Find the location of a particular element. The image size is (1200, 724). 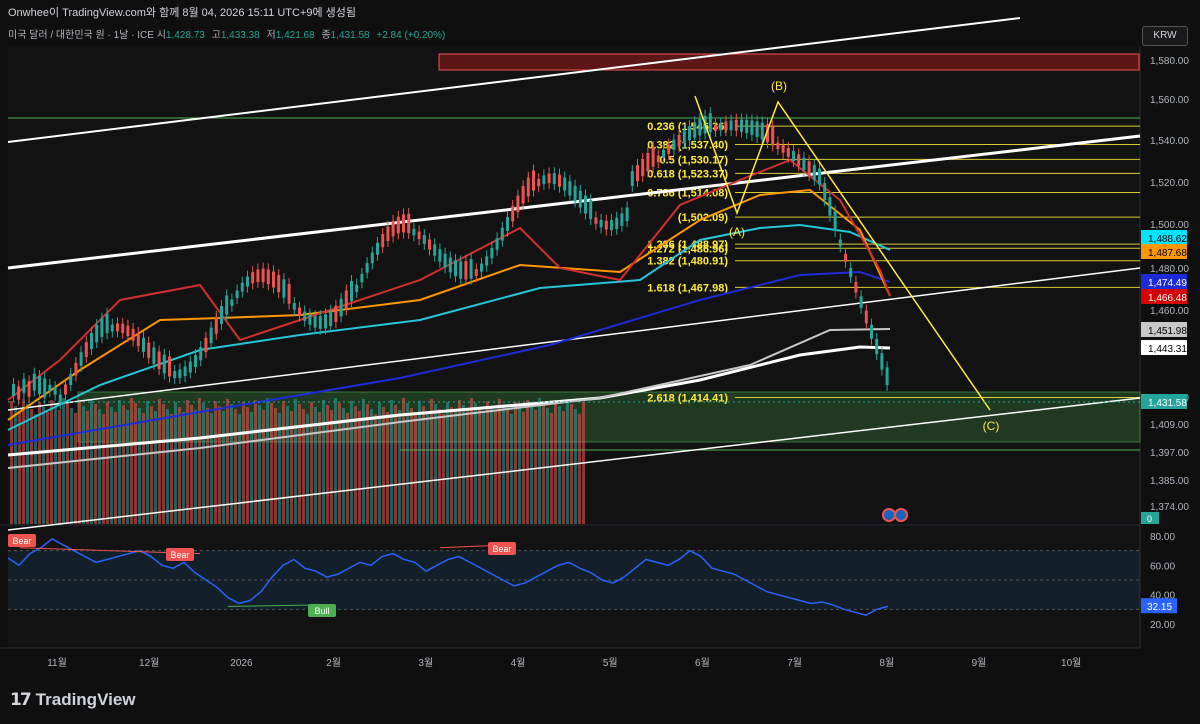

price-axis-tick: 1,540.00 is located at coordinates (1169, 141).